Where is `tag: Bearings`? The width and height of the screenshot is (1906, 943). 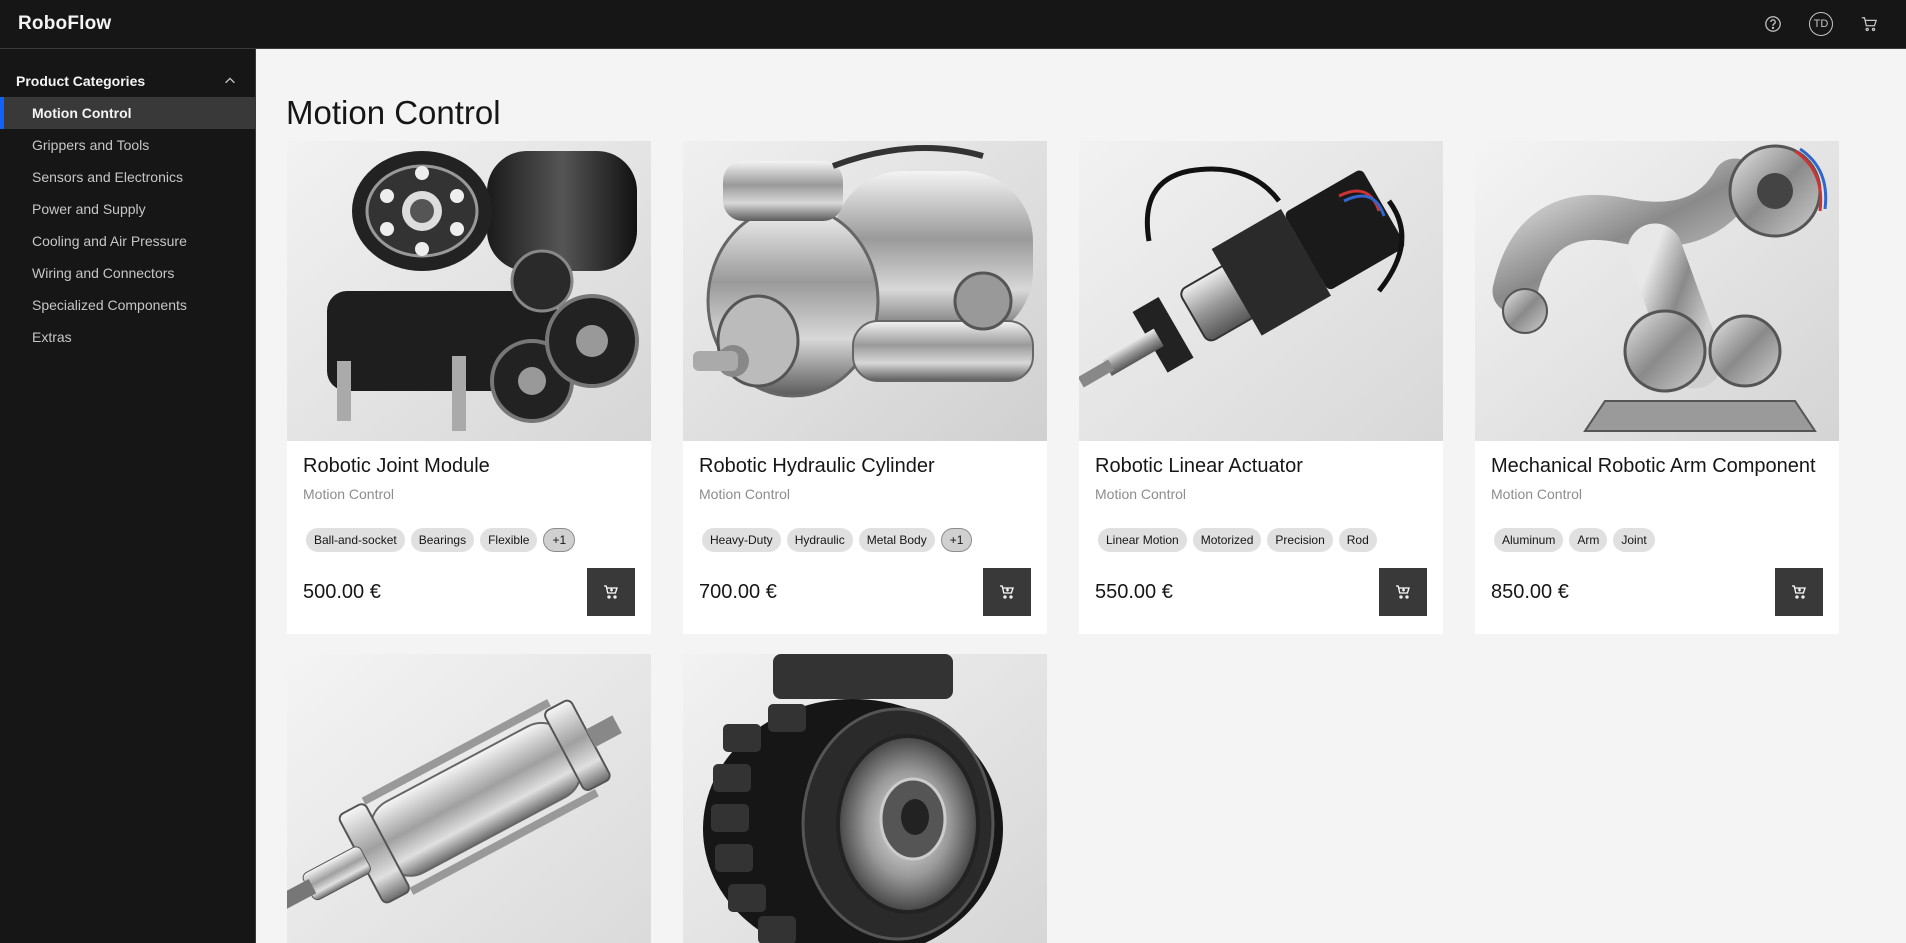 tag: Bearings is located at coordinates (442, 540).